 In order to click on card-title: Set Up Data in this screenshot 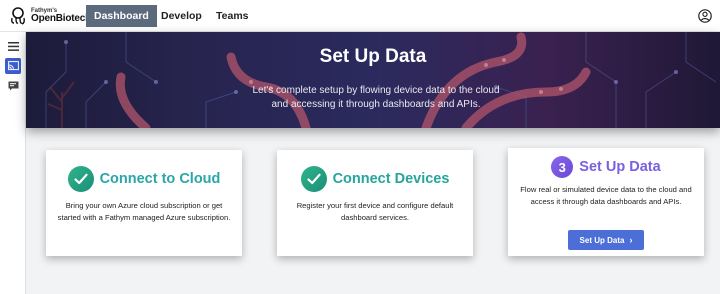, I will do `click(620, 167)`.